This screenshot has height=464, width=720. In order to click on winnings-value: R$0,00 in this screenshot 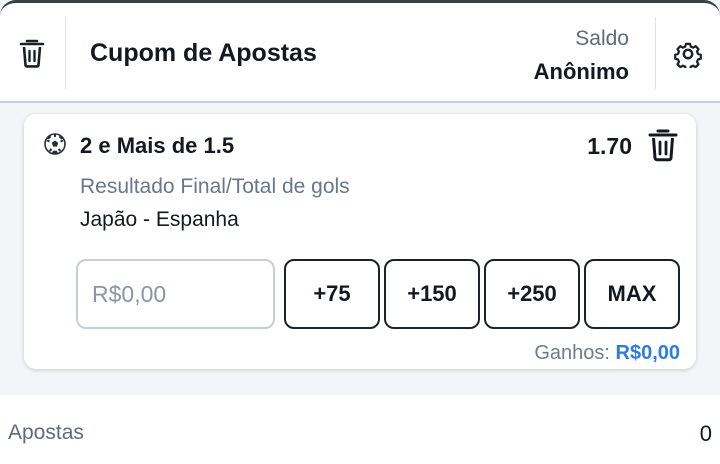, I will do `click(648, 353)`.